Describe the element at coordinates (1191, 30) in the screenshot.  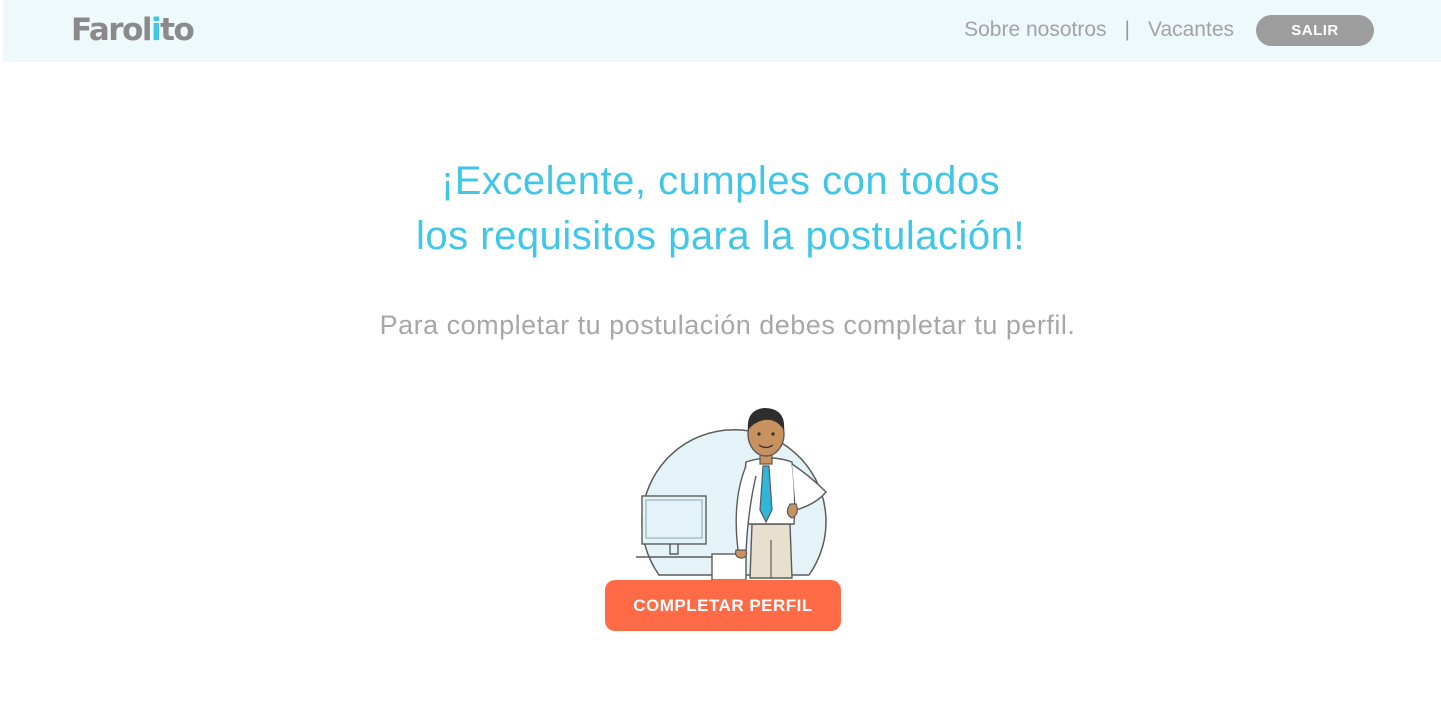
I see `nav-link-jobs: Vacantes` at that location.